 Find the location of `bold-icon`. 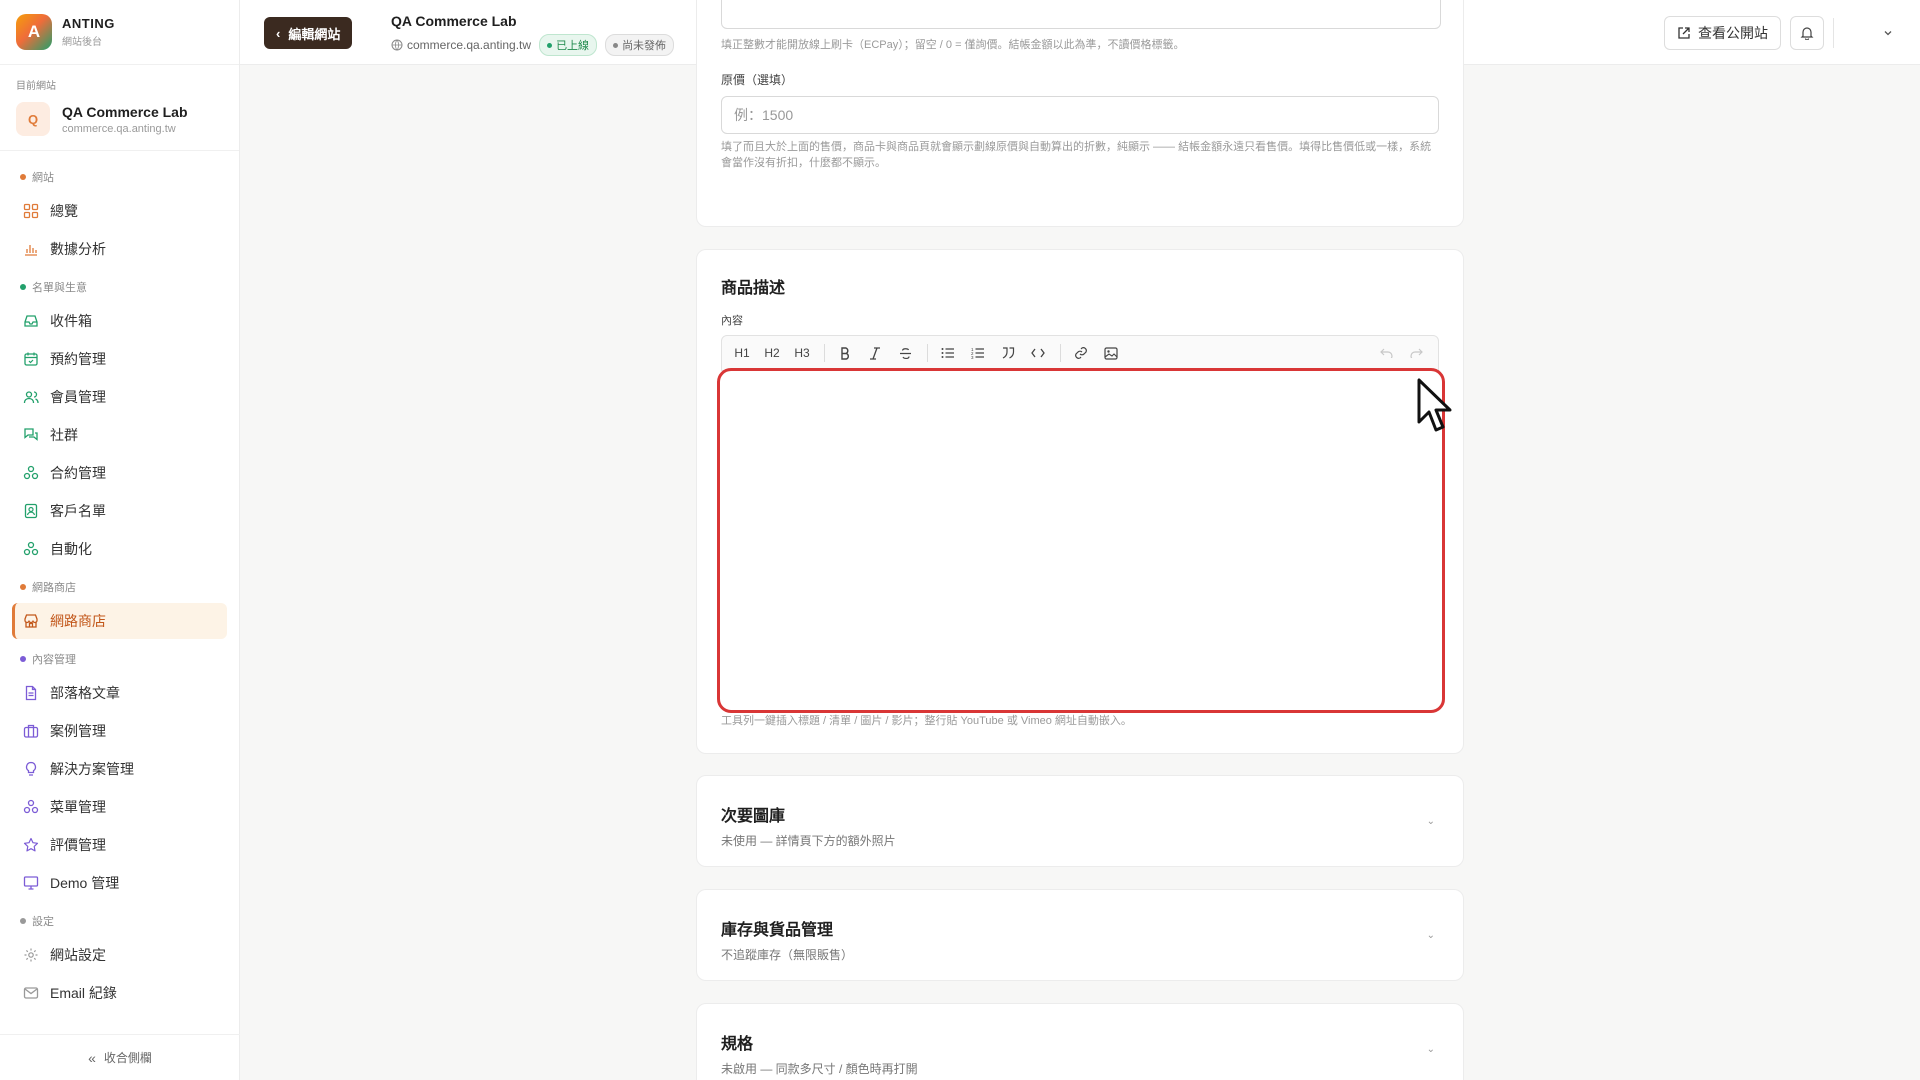

bold-icon is located at coordinates (845, 353).